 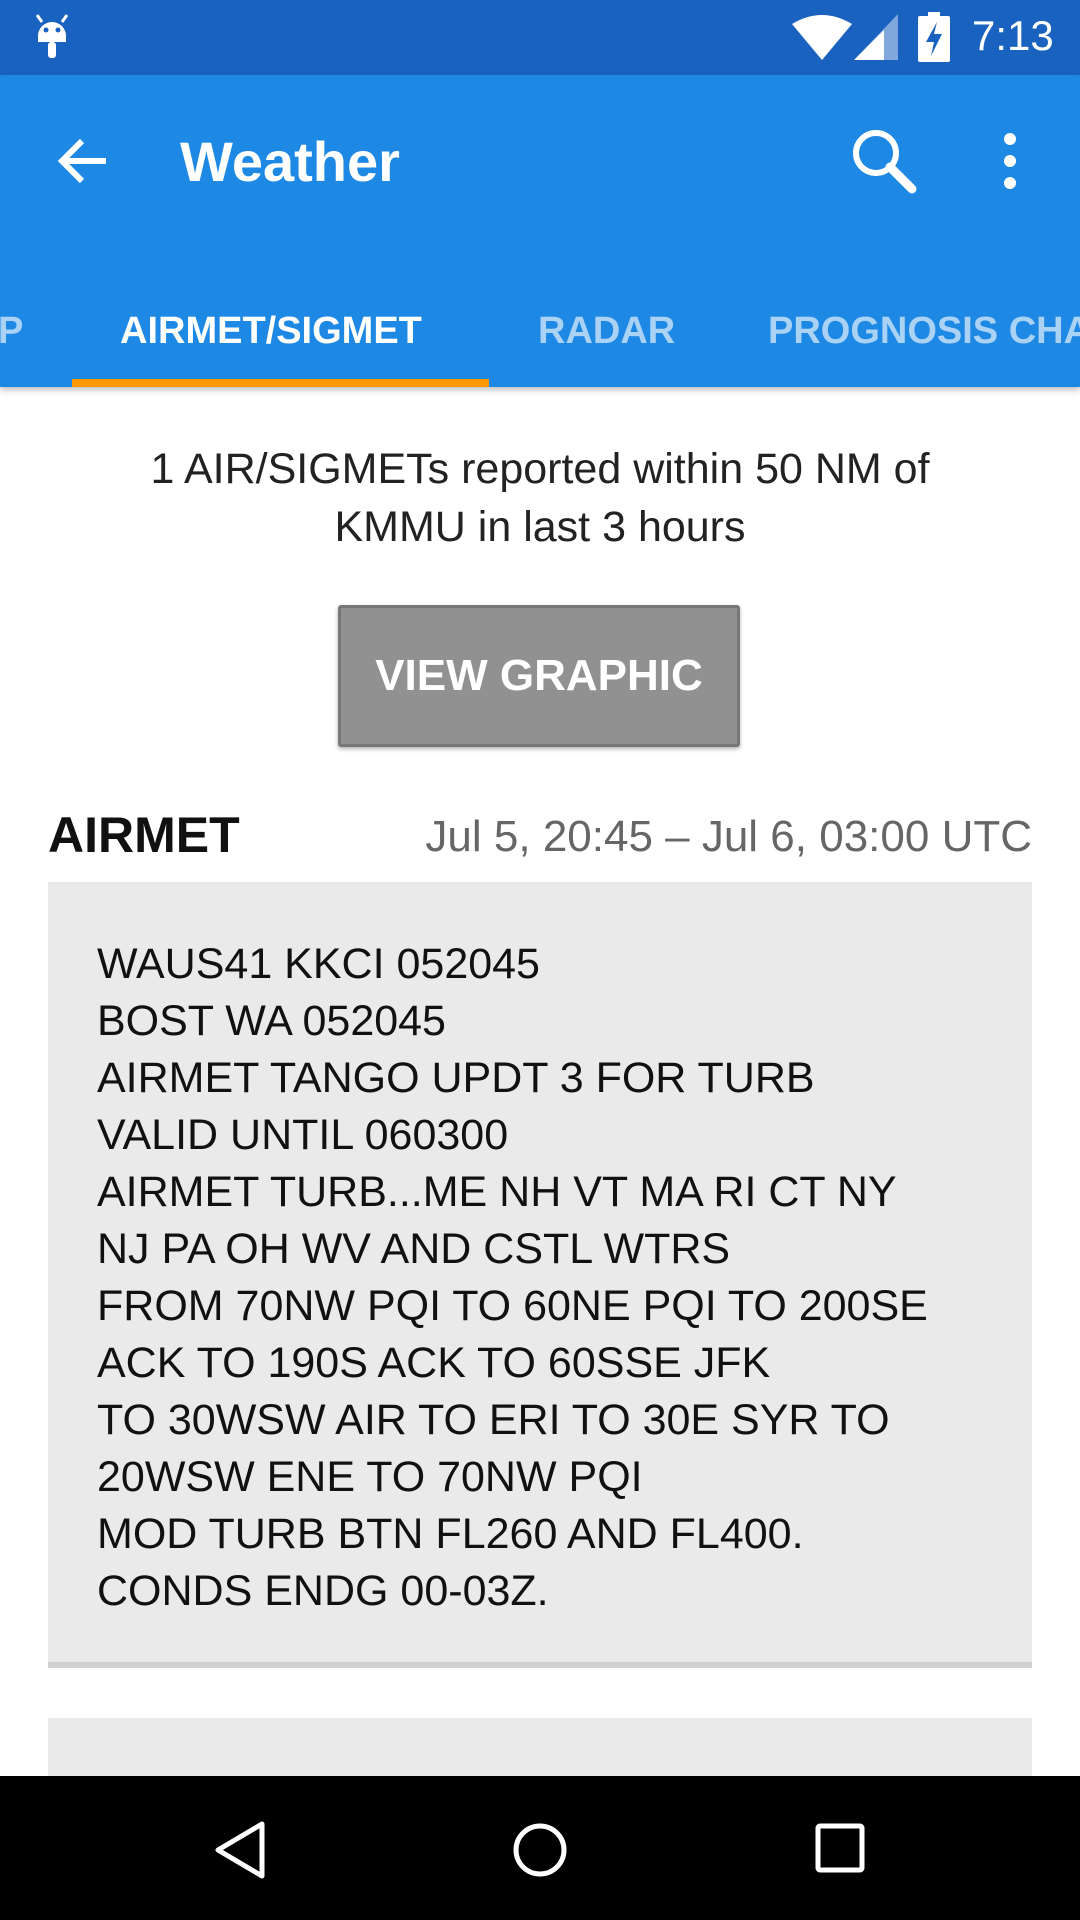 What do you see at coordinates (144, 835) in the screenshot?
I see `report-type: AIRMET` at bounding box center [144, 835].